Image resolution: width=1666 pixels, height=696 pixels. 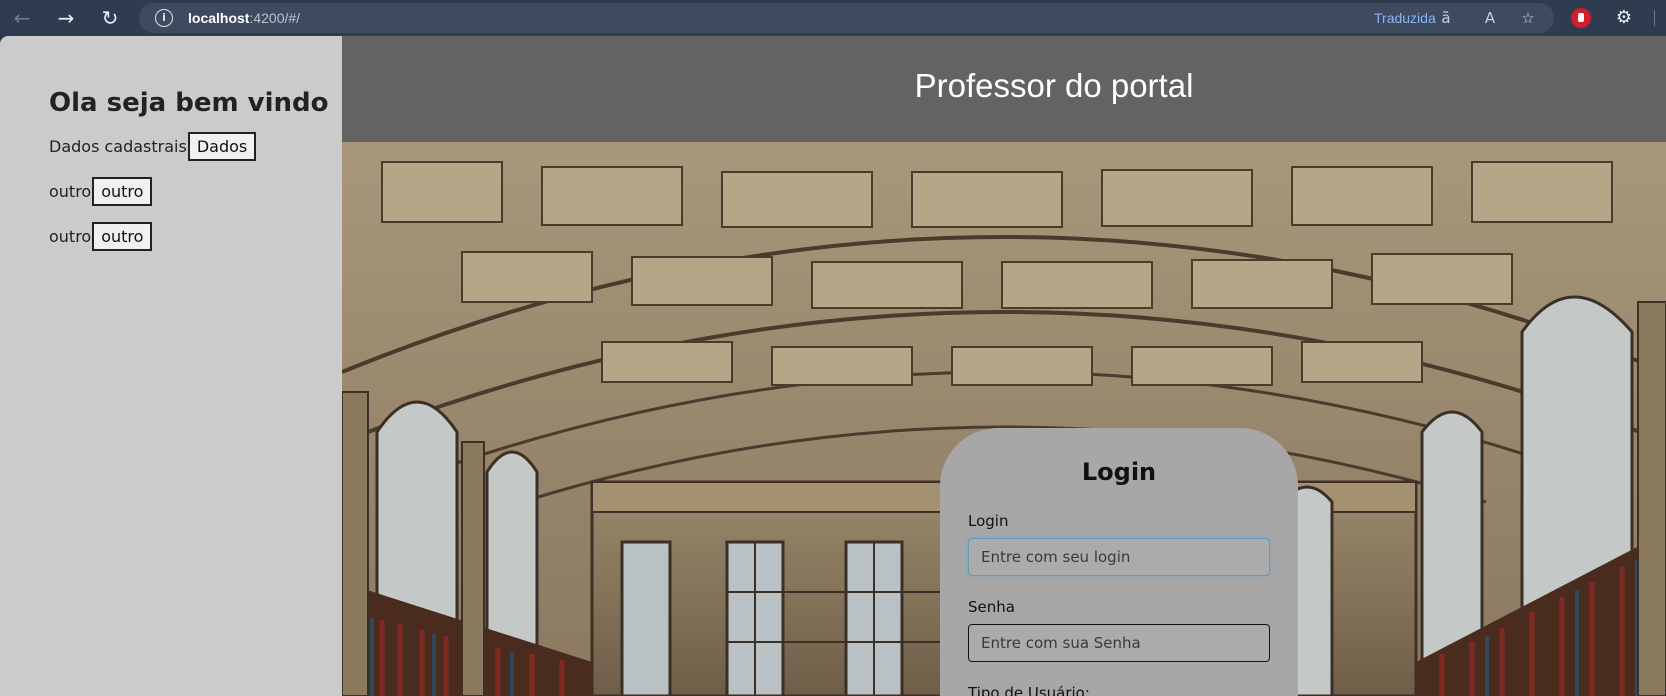 I want to click on address-bar: i localhost:4200/#/ Traduzida ã A ☆, so click(x=846, y=18).